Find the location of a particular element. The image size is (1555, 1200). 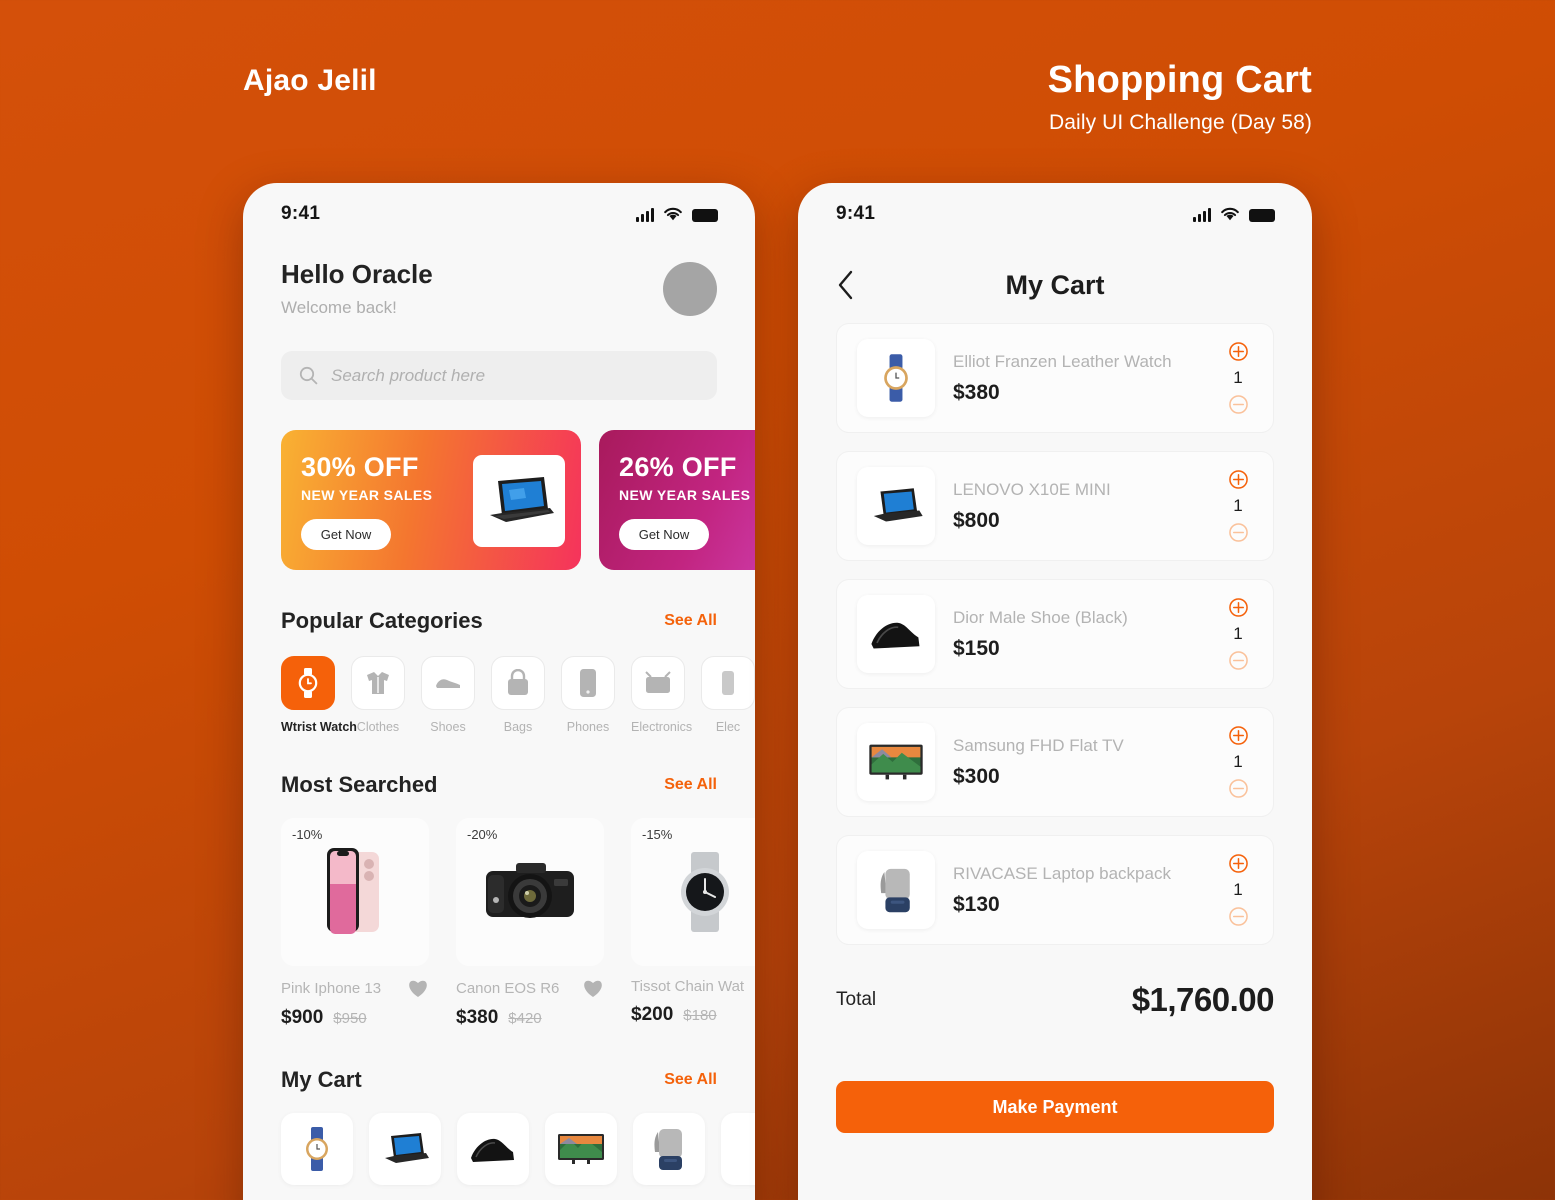

watch-icon-box is located at coordinates (308, 683).